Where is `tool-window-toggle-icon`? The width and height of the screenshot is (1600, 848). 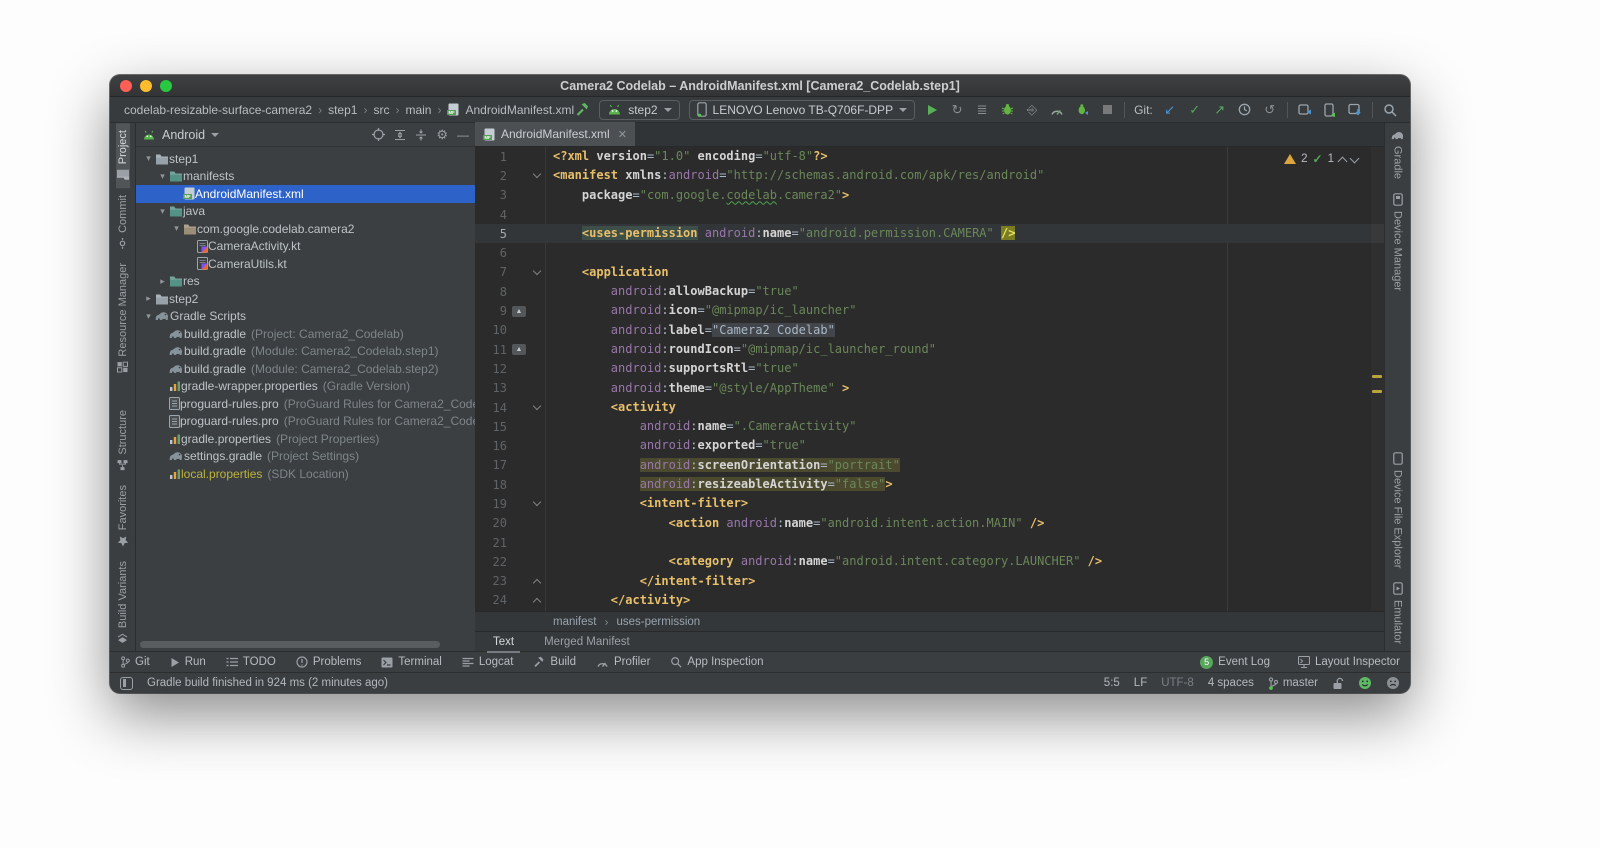 tool-window-toggle-icon is located at coordinates (126, 683).